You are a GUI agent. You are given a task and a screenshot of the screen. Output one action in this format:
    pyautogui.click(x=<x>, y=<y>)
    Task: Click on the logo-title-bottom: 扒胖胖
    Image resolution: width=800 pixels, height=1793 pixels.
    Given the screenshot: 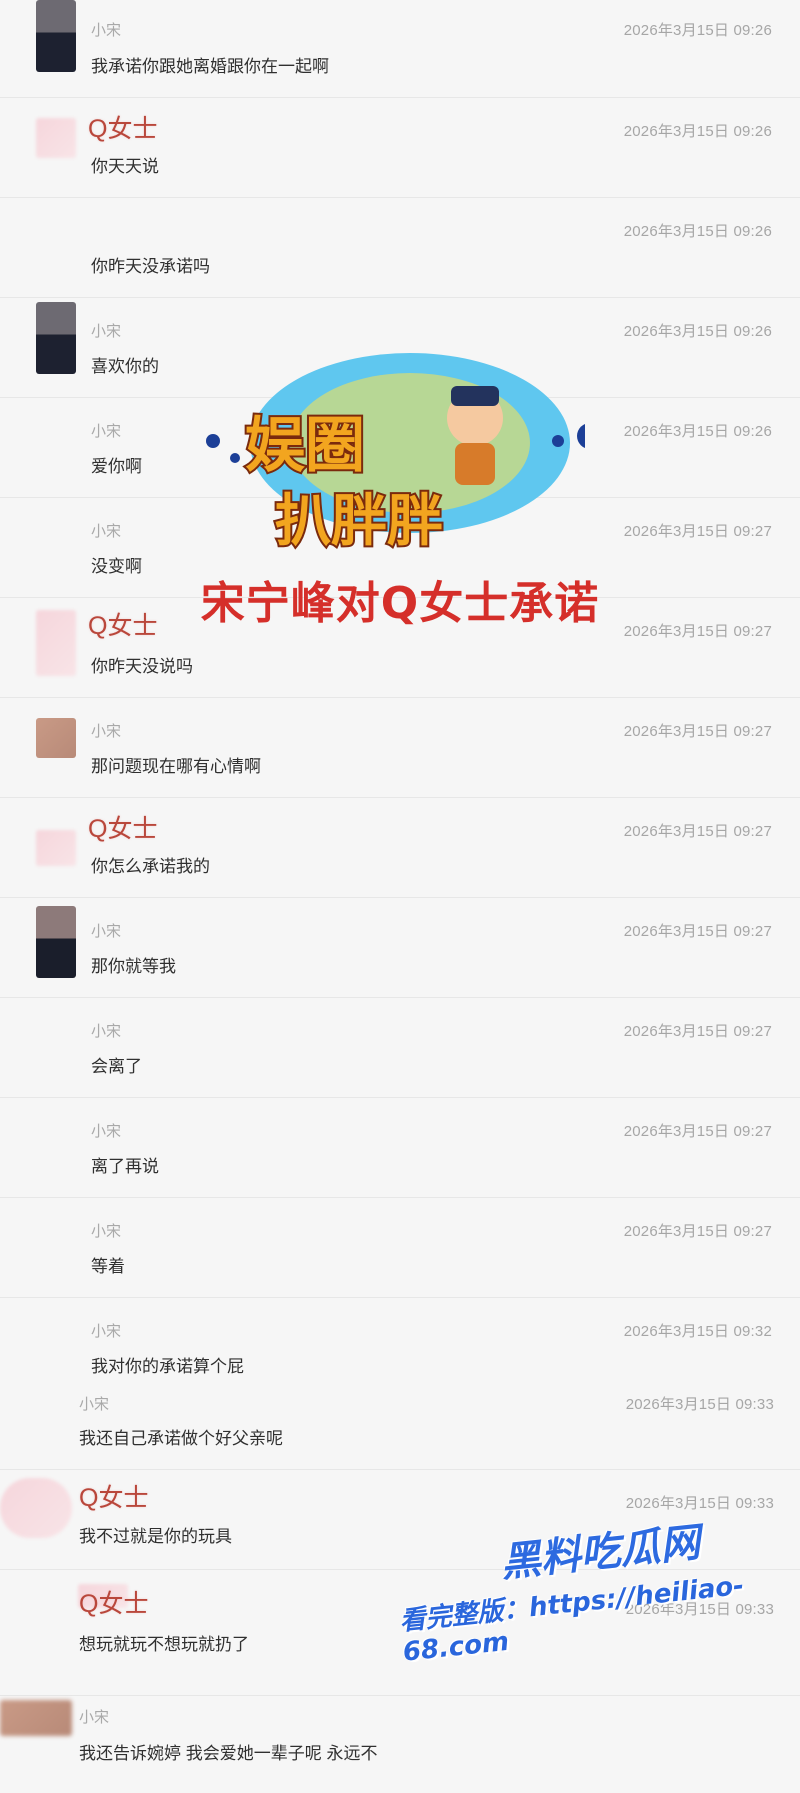 What is the action you would take?
    pyautogui.click(x=359, y=521)
    